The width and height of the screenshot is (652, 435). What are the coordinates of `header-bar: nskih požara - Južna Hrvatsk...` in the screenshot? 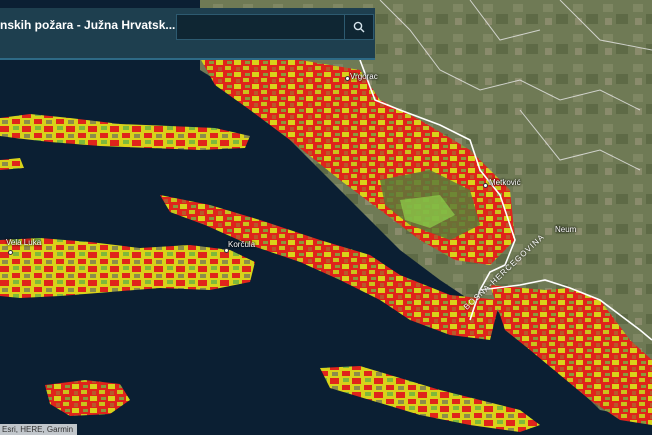 It's located at (187, 34).